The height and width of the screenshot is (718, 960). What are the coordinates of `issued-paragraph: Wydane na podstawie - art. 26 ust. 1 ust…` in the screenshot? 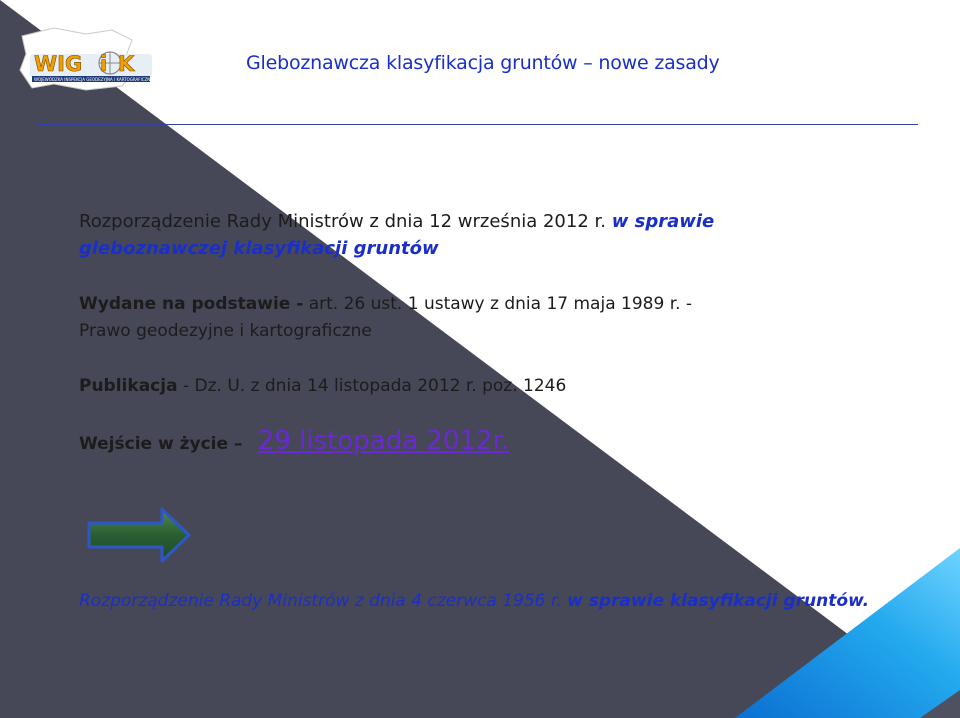 It's located at (479, 318).